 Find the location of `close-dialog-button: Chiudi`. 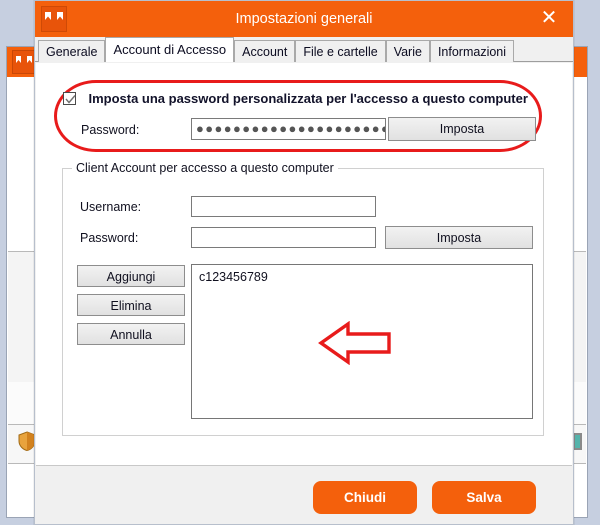

close-dialog-button: Chiudi is located at coordinates (365, 497).